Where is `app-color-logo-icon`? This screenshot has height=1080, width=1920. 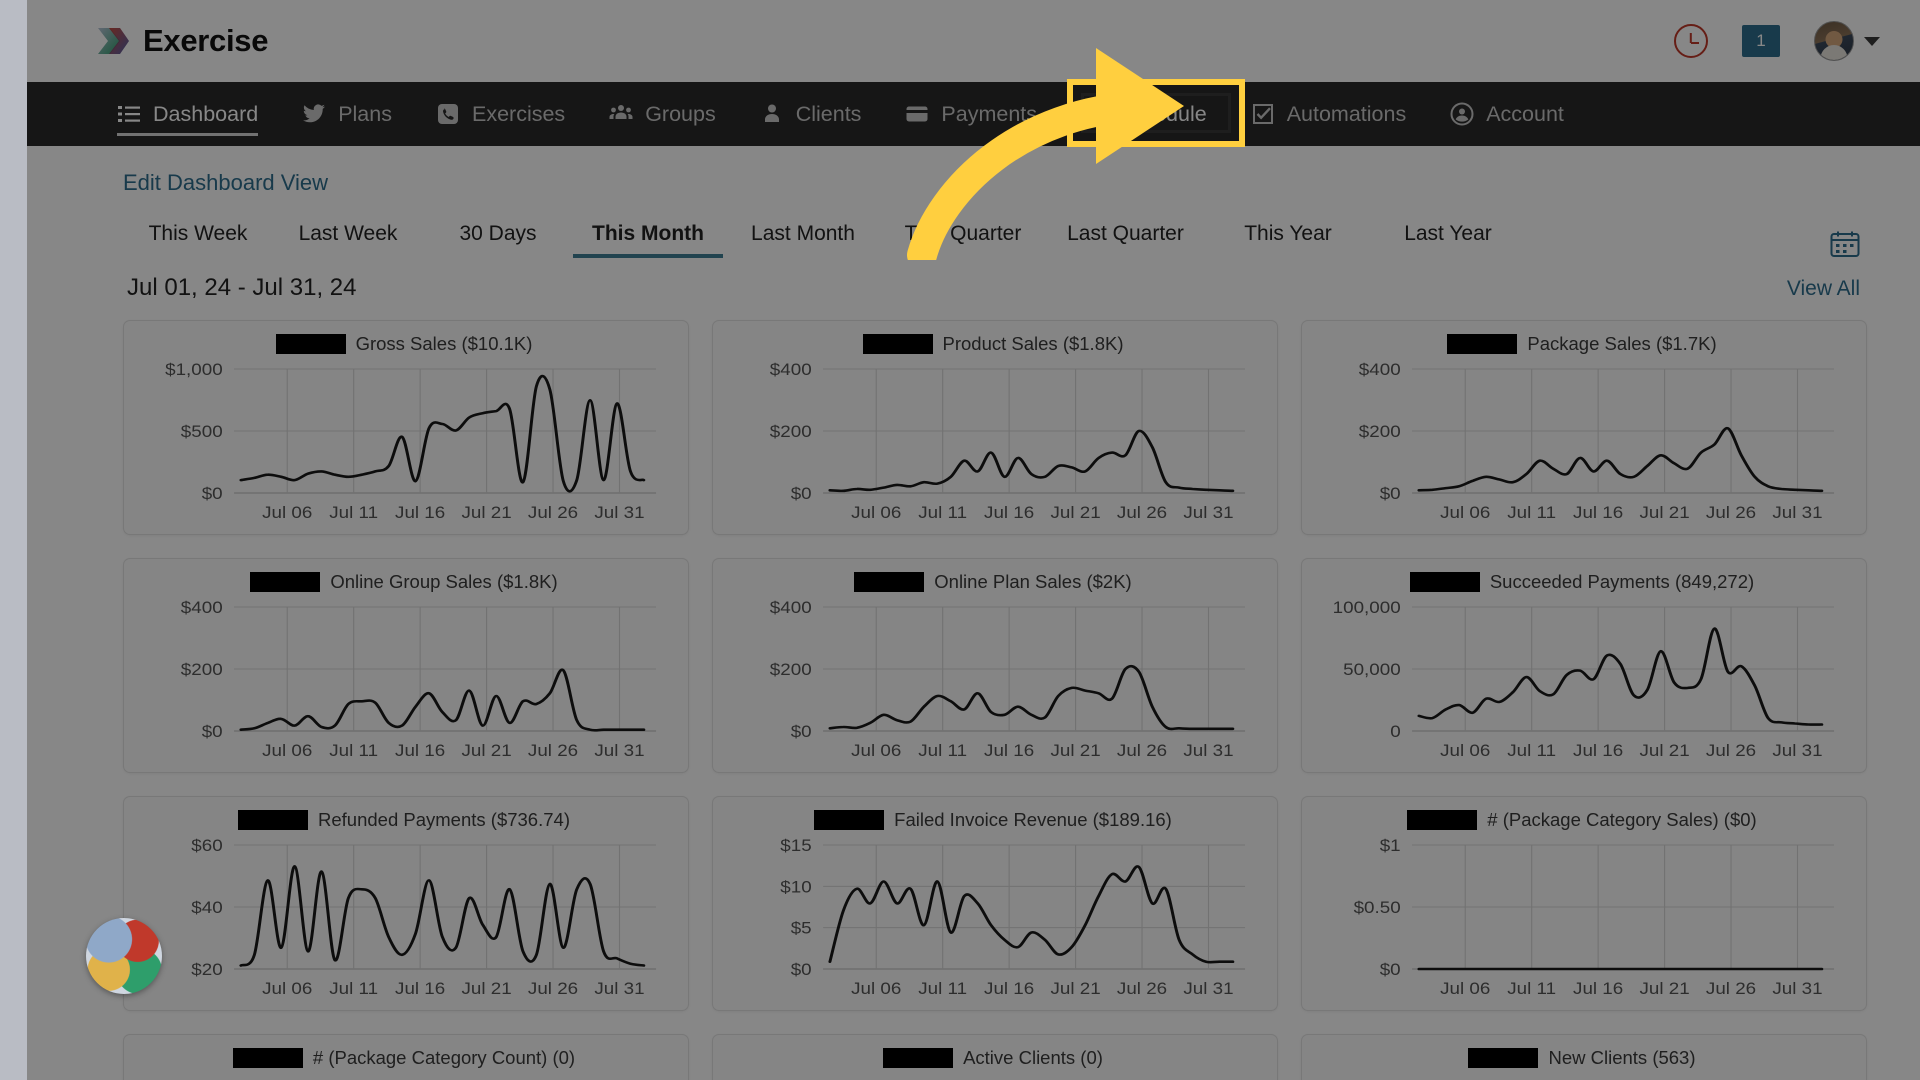 app-color-logo-icon is located at coordinates (124, 956).